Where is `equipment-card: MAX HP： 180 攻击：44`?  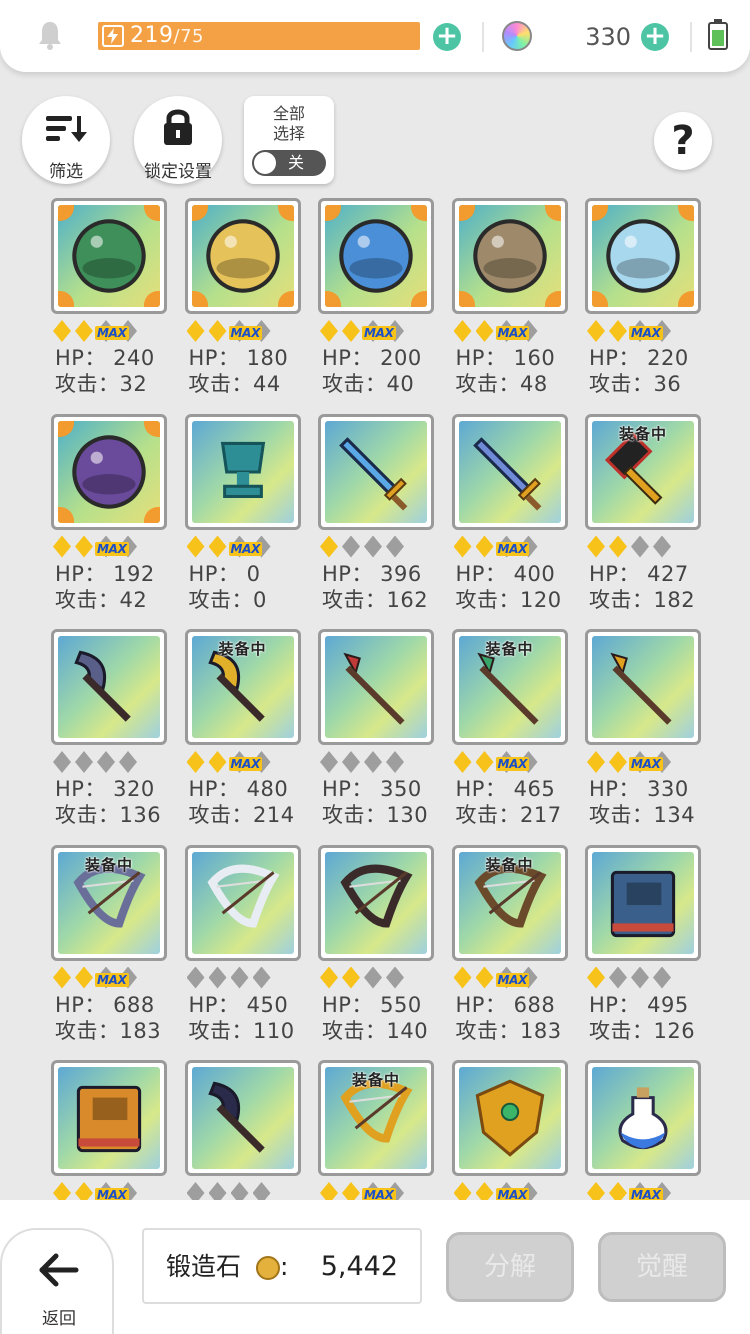
equipment-card: MAX HP： 180 攻击：44 is located at coordinates (244, 303).